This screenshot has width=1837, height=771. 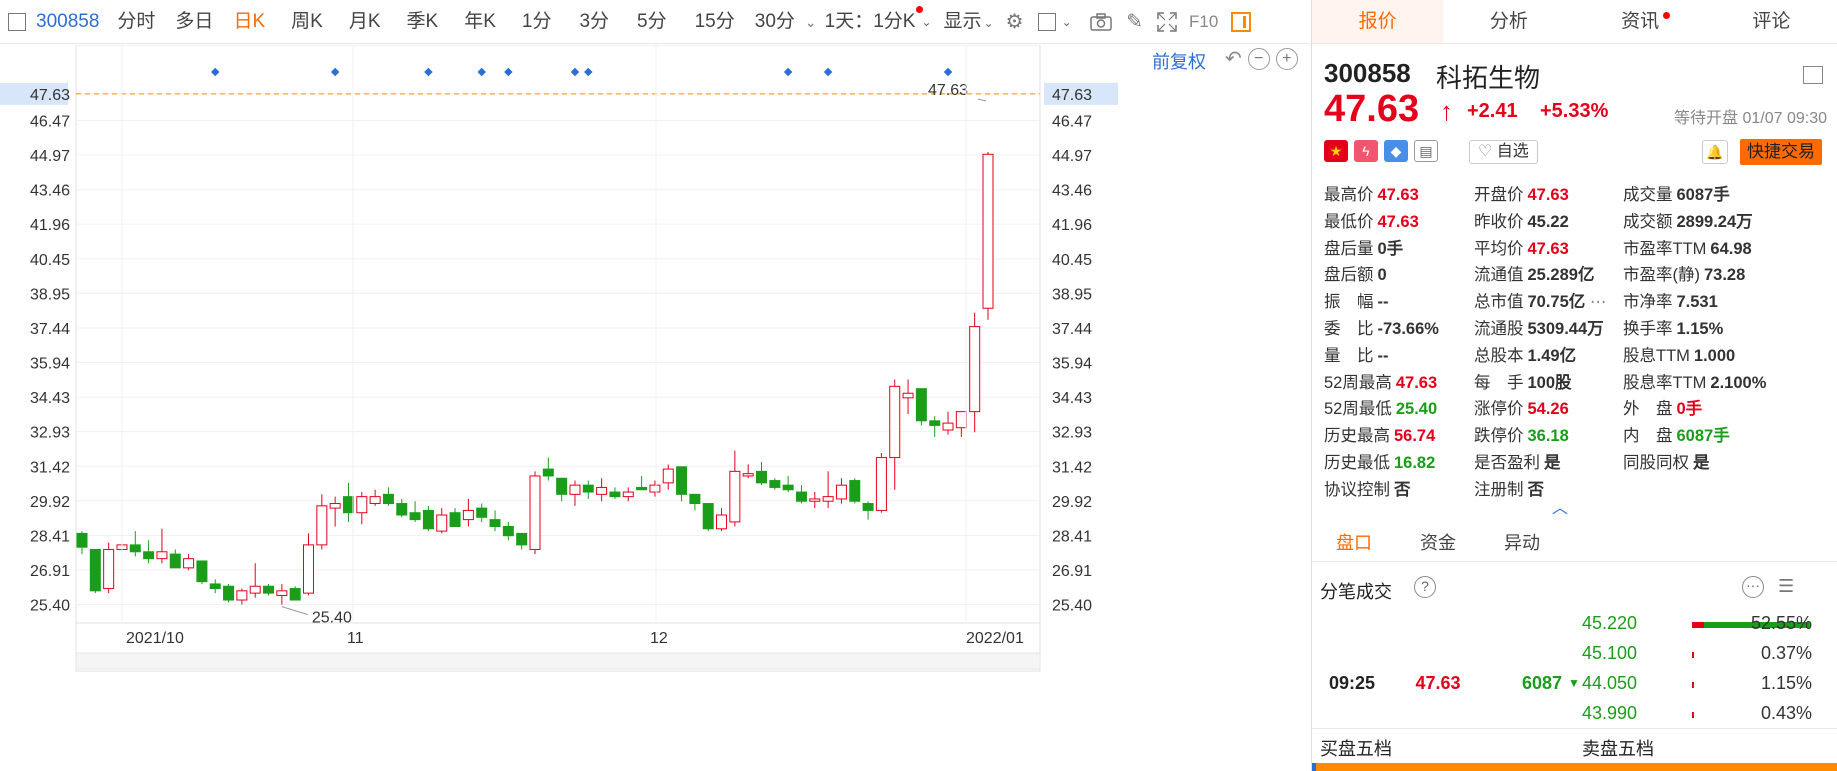 What do you see at coordinates (1813, 75) in the screenshot?
I see `menu-icon` at bounding box center [1813, 75].